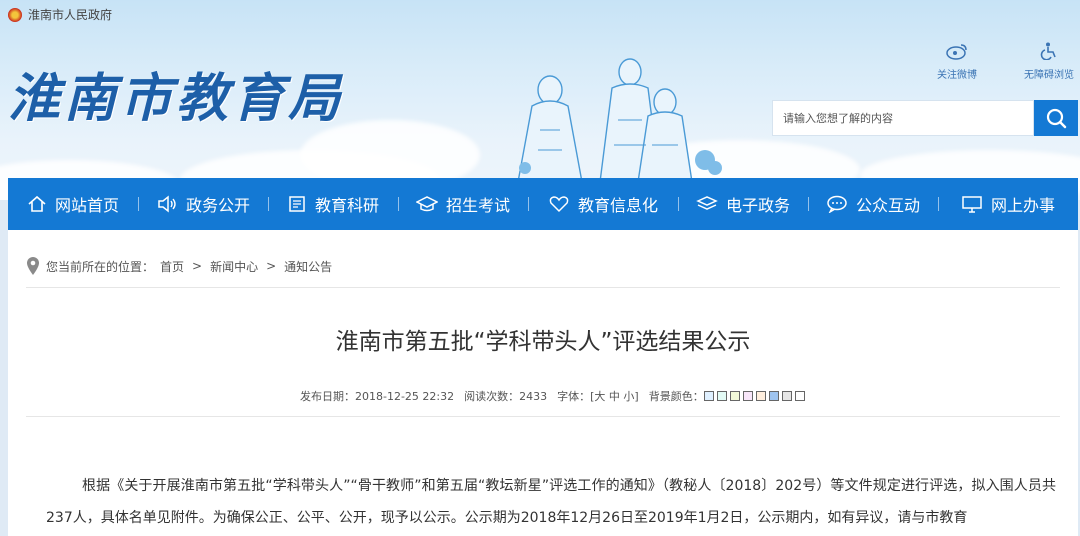 The image size is (1080, 536). Describe the element at coordinates (477, 205) in the screenshot. I see `nav-item-label: 招生考试` at that location.